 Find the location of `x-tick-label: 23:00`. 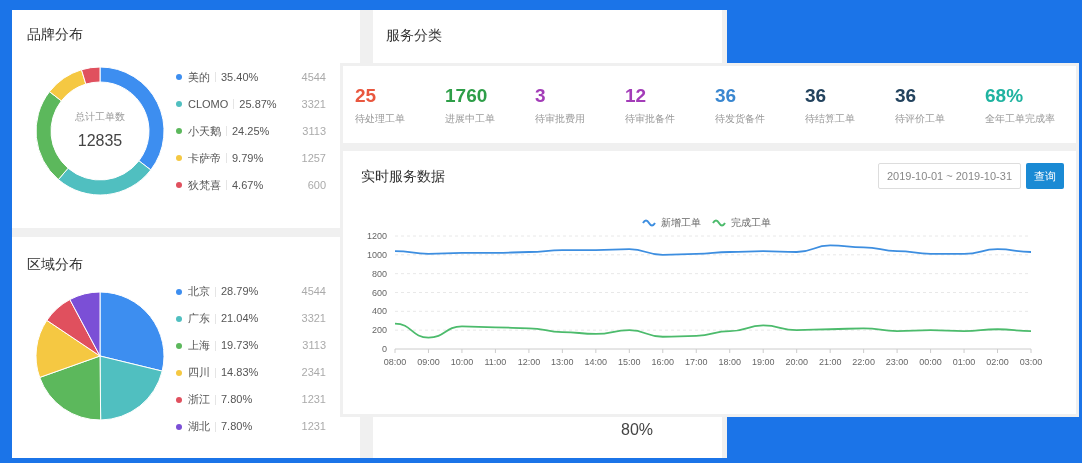

x-tick-label: 23:00 is located at coordinates (897, 362).